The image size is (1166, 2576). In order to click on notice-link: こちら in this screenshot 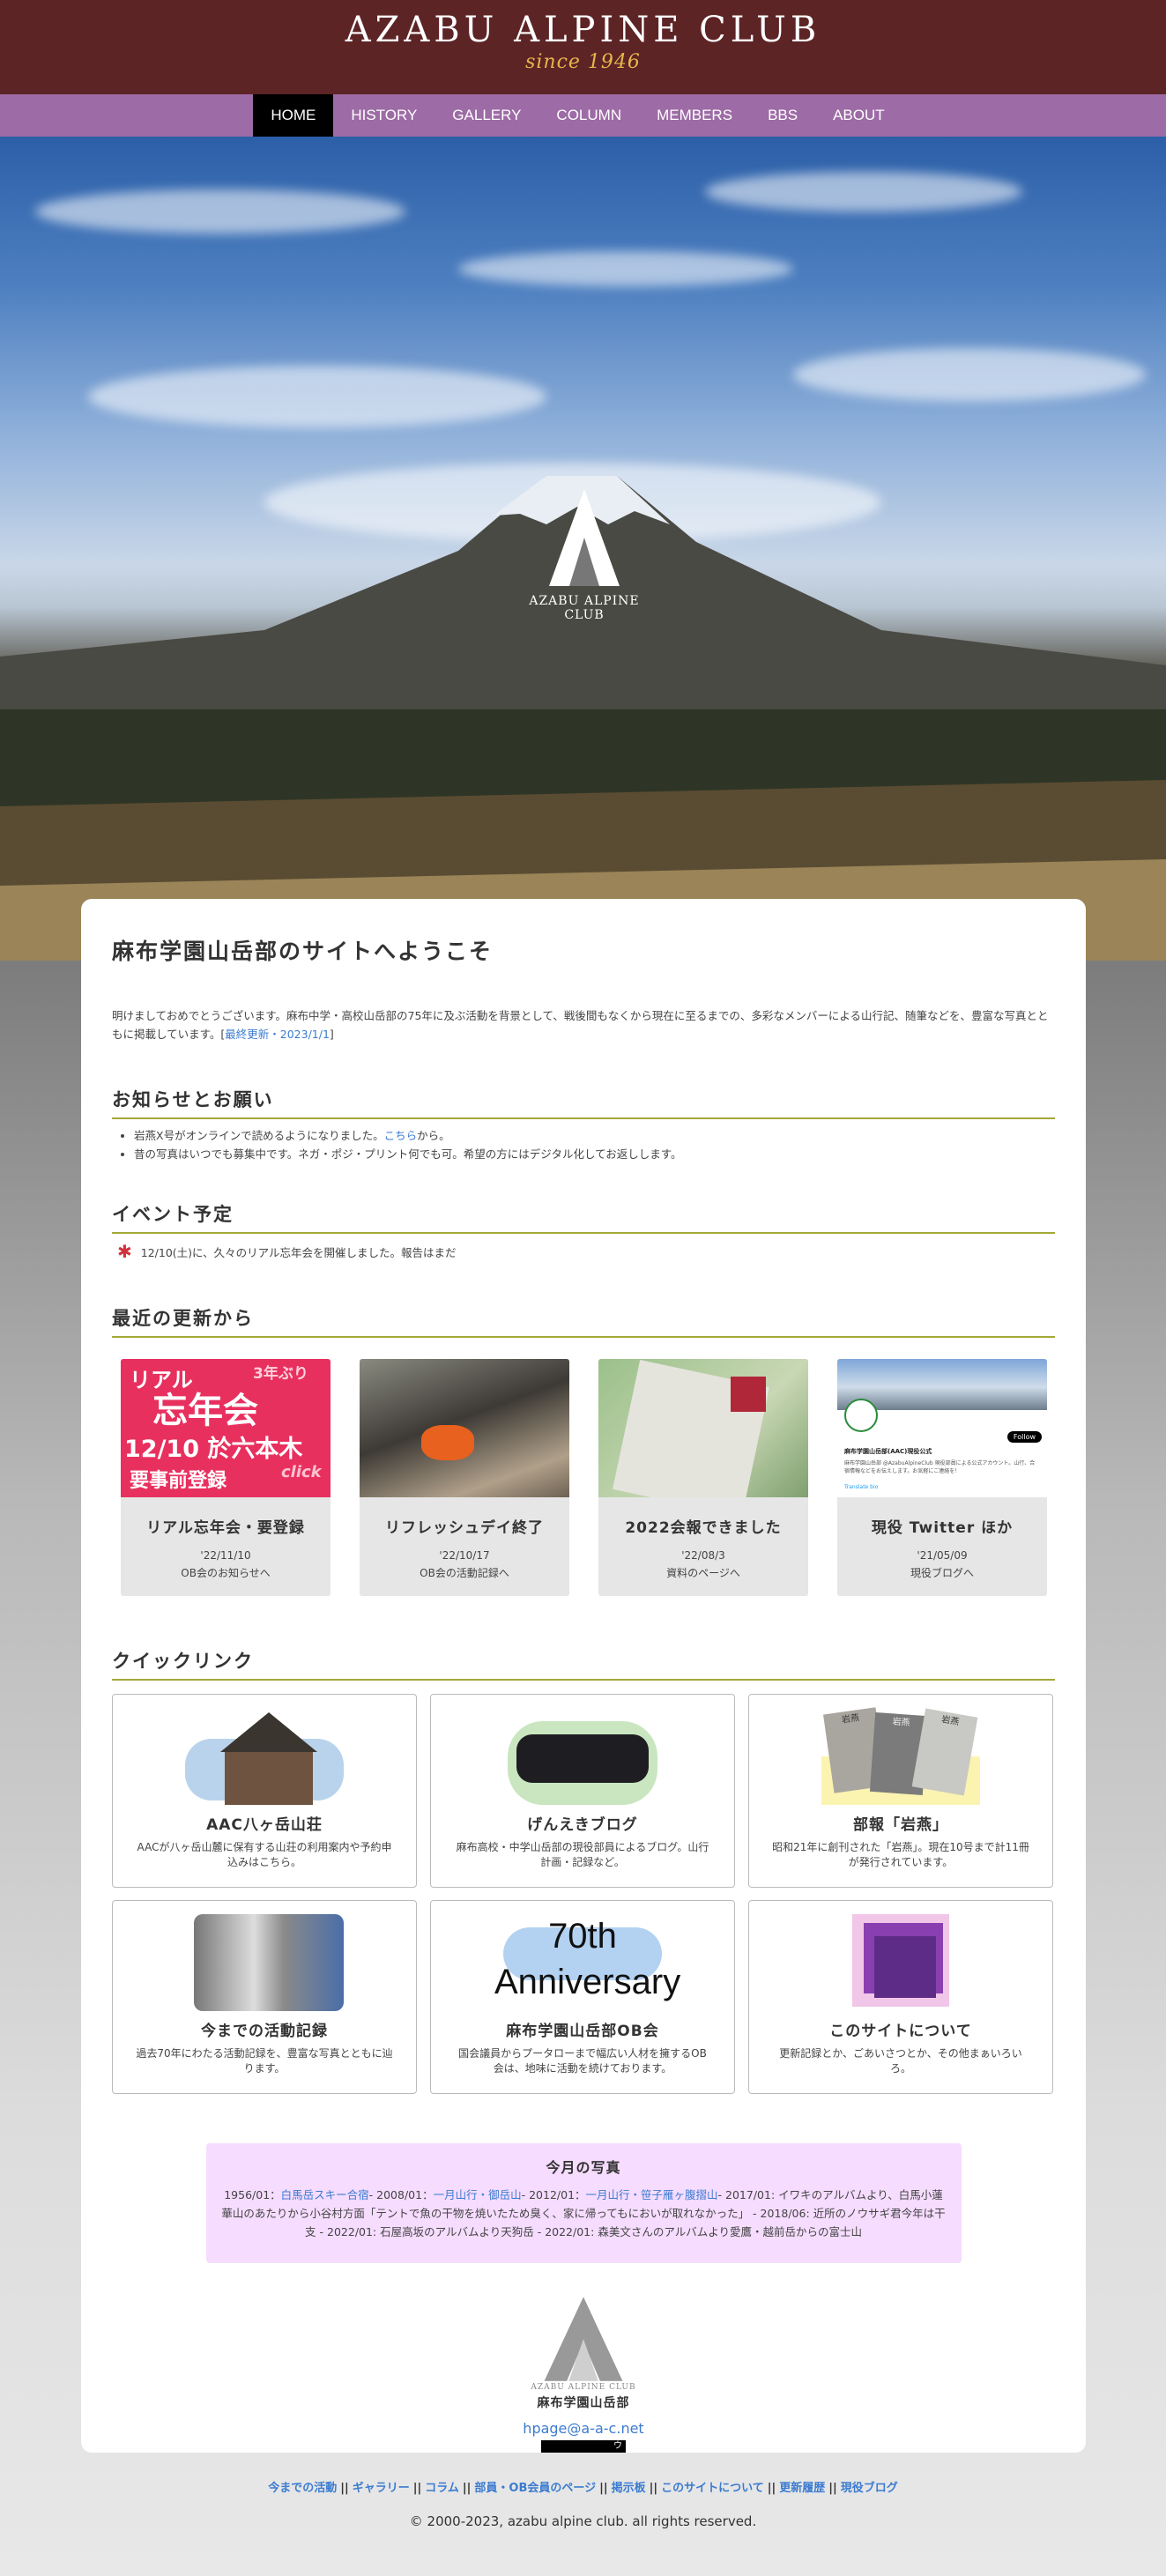, I will do `click(401, 1135)`.